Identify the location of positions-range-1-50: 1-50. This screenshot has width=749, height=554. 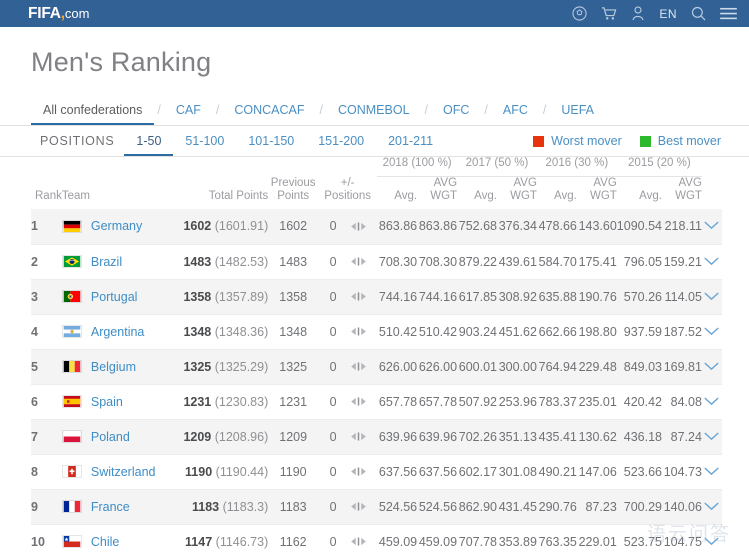
(149, 145).